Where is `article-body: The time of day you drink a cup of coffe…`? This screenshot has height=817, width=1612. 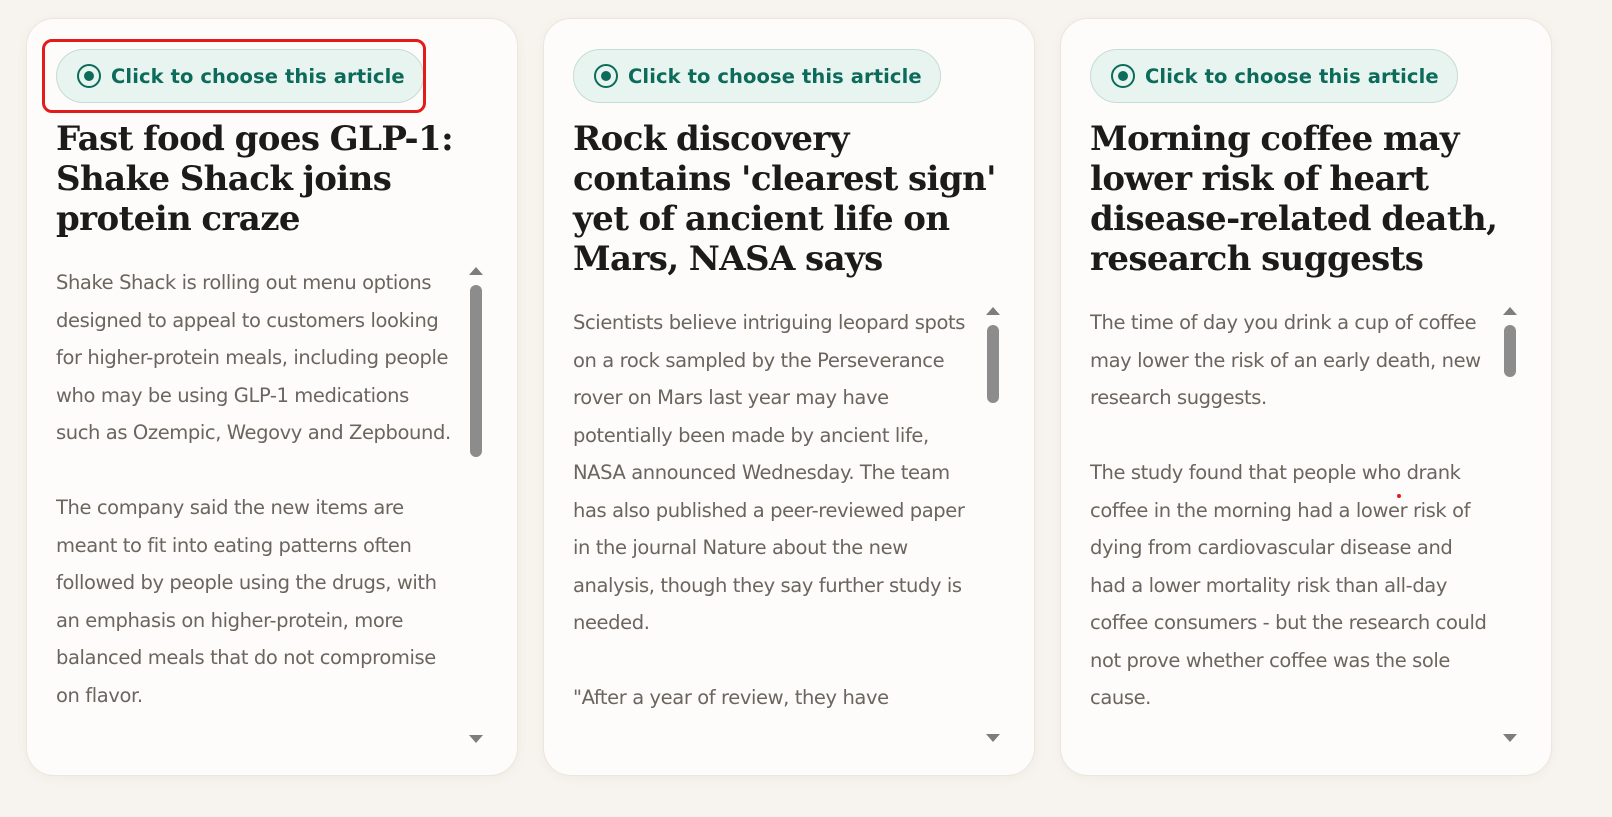
article-body: The time of day you drink a cup of coffe… is located at coordinates (1288, 510).